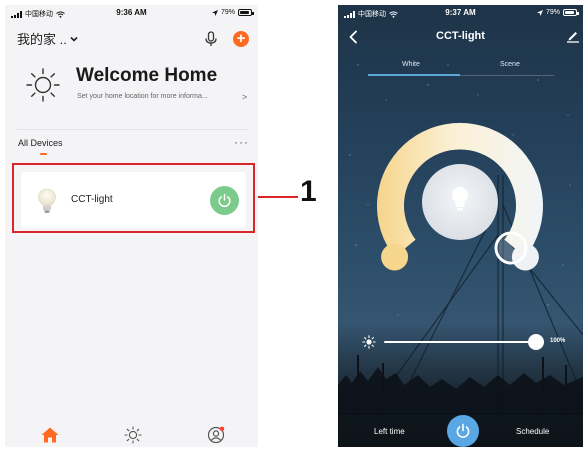  Describe the element at coordinates (459, 342) in the screenshot. I see `brightness-slider-track` at that location.